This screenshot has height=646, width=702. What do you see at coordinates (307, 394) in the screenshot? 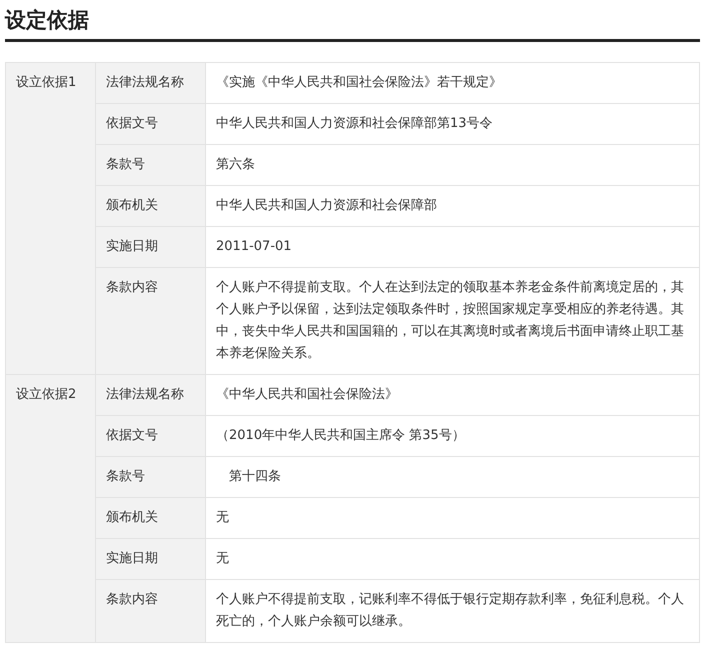
I see `field-value: 《中华人民共和国社会保险法》` at bounding box center [307, 394].